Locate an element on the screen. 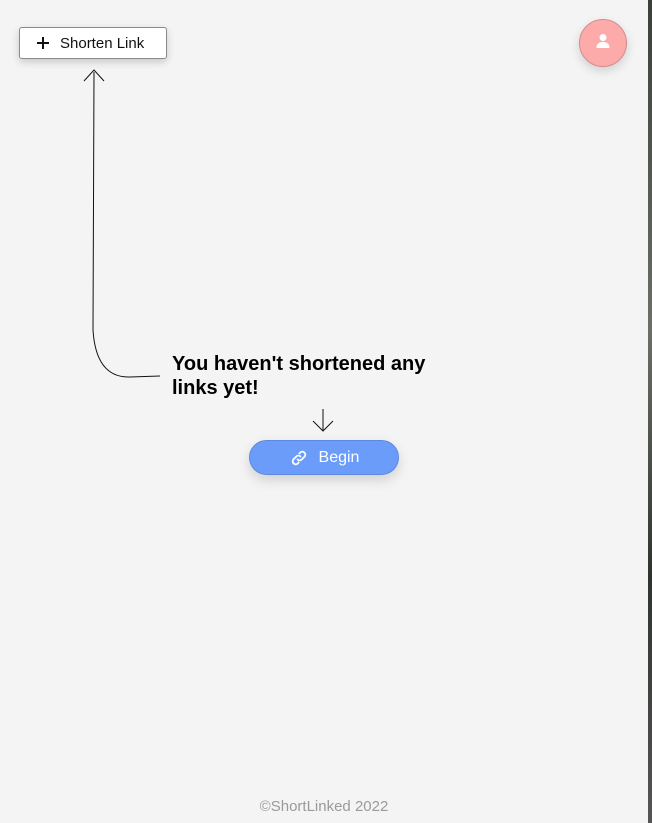  shorten-link-button: Shorten Link is located at coordinates (93, 43).